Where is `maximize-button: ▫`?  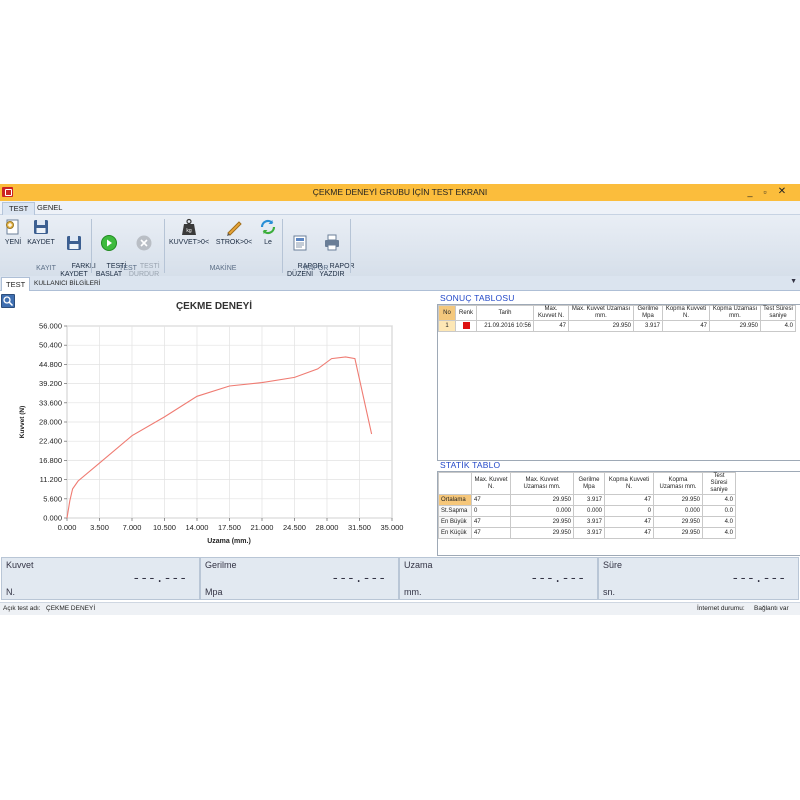 maximize-button: ▫ is located at coordinates (765, 192).